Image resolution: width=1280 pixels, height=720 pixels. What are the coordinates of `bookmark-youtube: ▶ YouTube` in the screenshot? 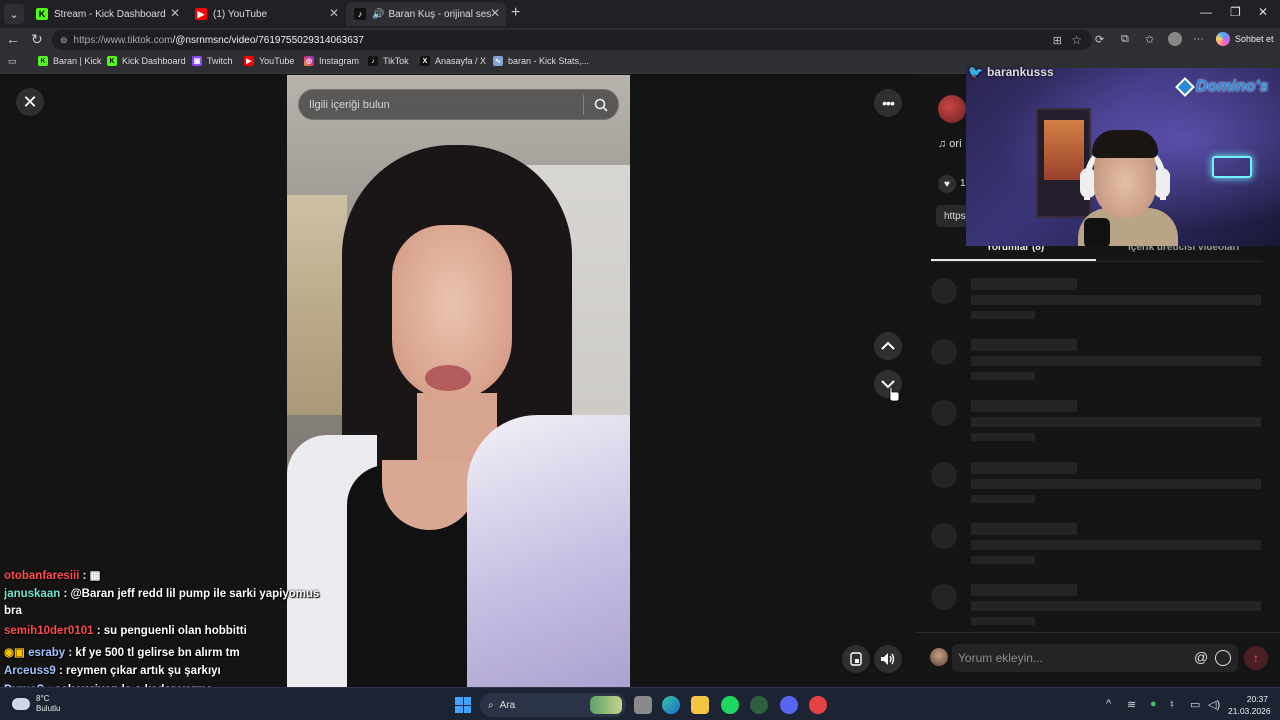 It's located at (269, 61).